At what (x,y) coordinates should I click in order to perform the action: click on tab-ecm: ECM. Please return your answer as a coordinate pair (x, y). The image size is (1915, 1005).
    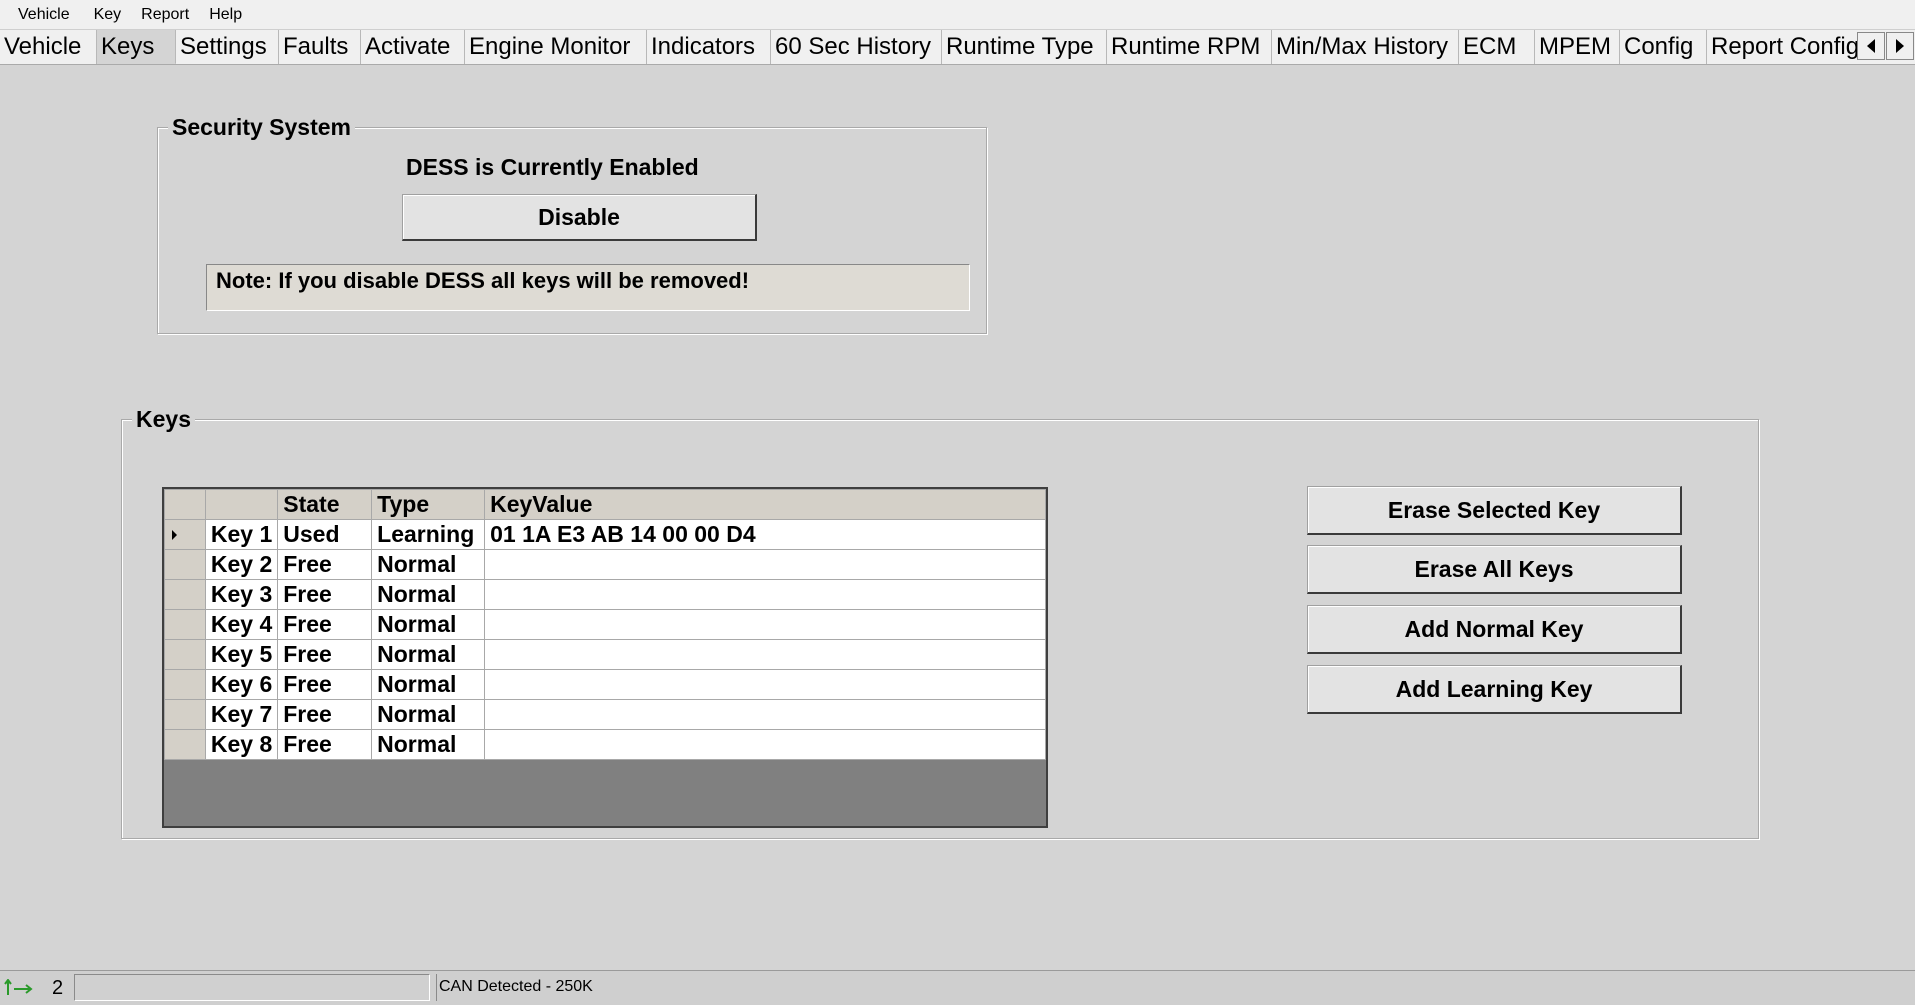
    Looking at the image, I should click on (1497, 47).